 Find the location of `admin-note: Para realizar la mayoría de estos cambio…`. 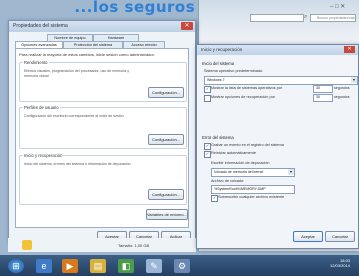

admin-note: Para realizar la mayoría de estos cambio… is located at coordinates (87, 54).